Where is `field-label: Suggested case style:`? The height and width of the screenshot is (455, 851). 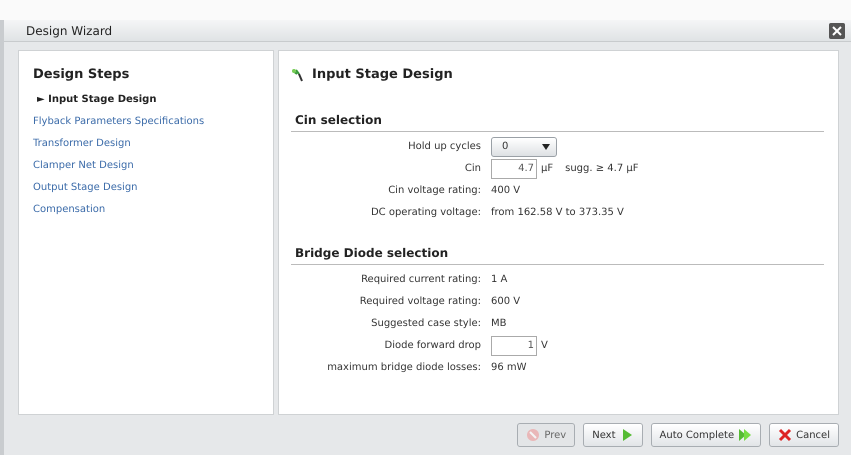
field-label: Suggested case style: is located at coordinates (425, 324).